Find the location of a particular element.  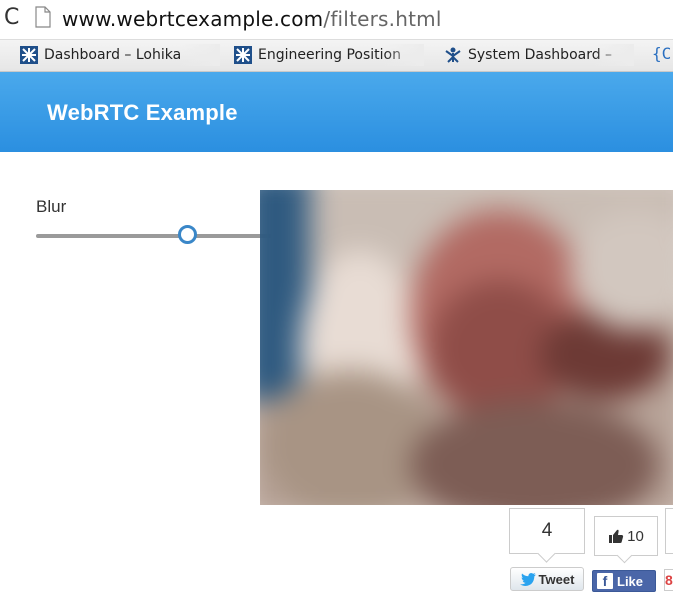

facebook-like-label: Like is located at coordinates (630, 581).